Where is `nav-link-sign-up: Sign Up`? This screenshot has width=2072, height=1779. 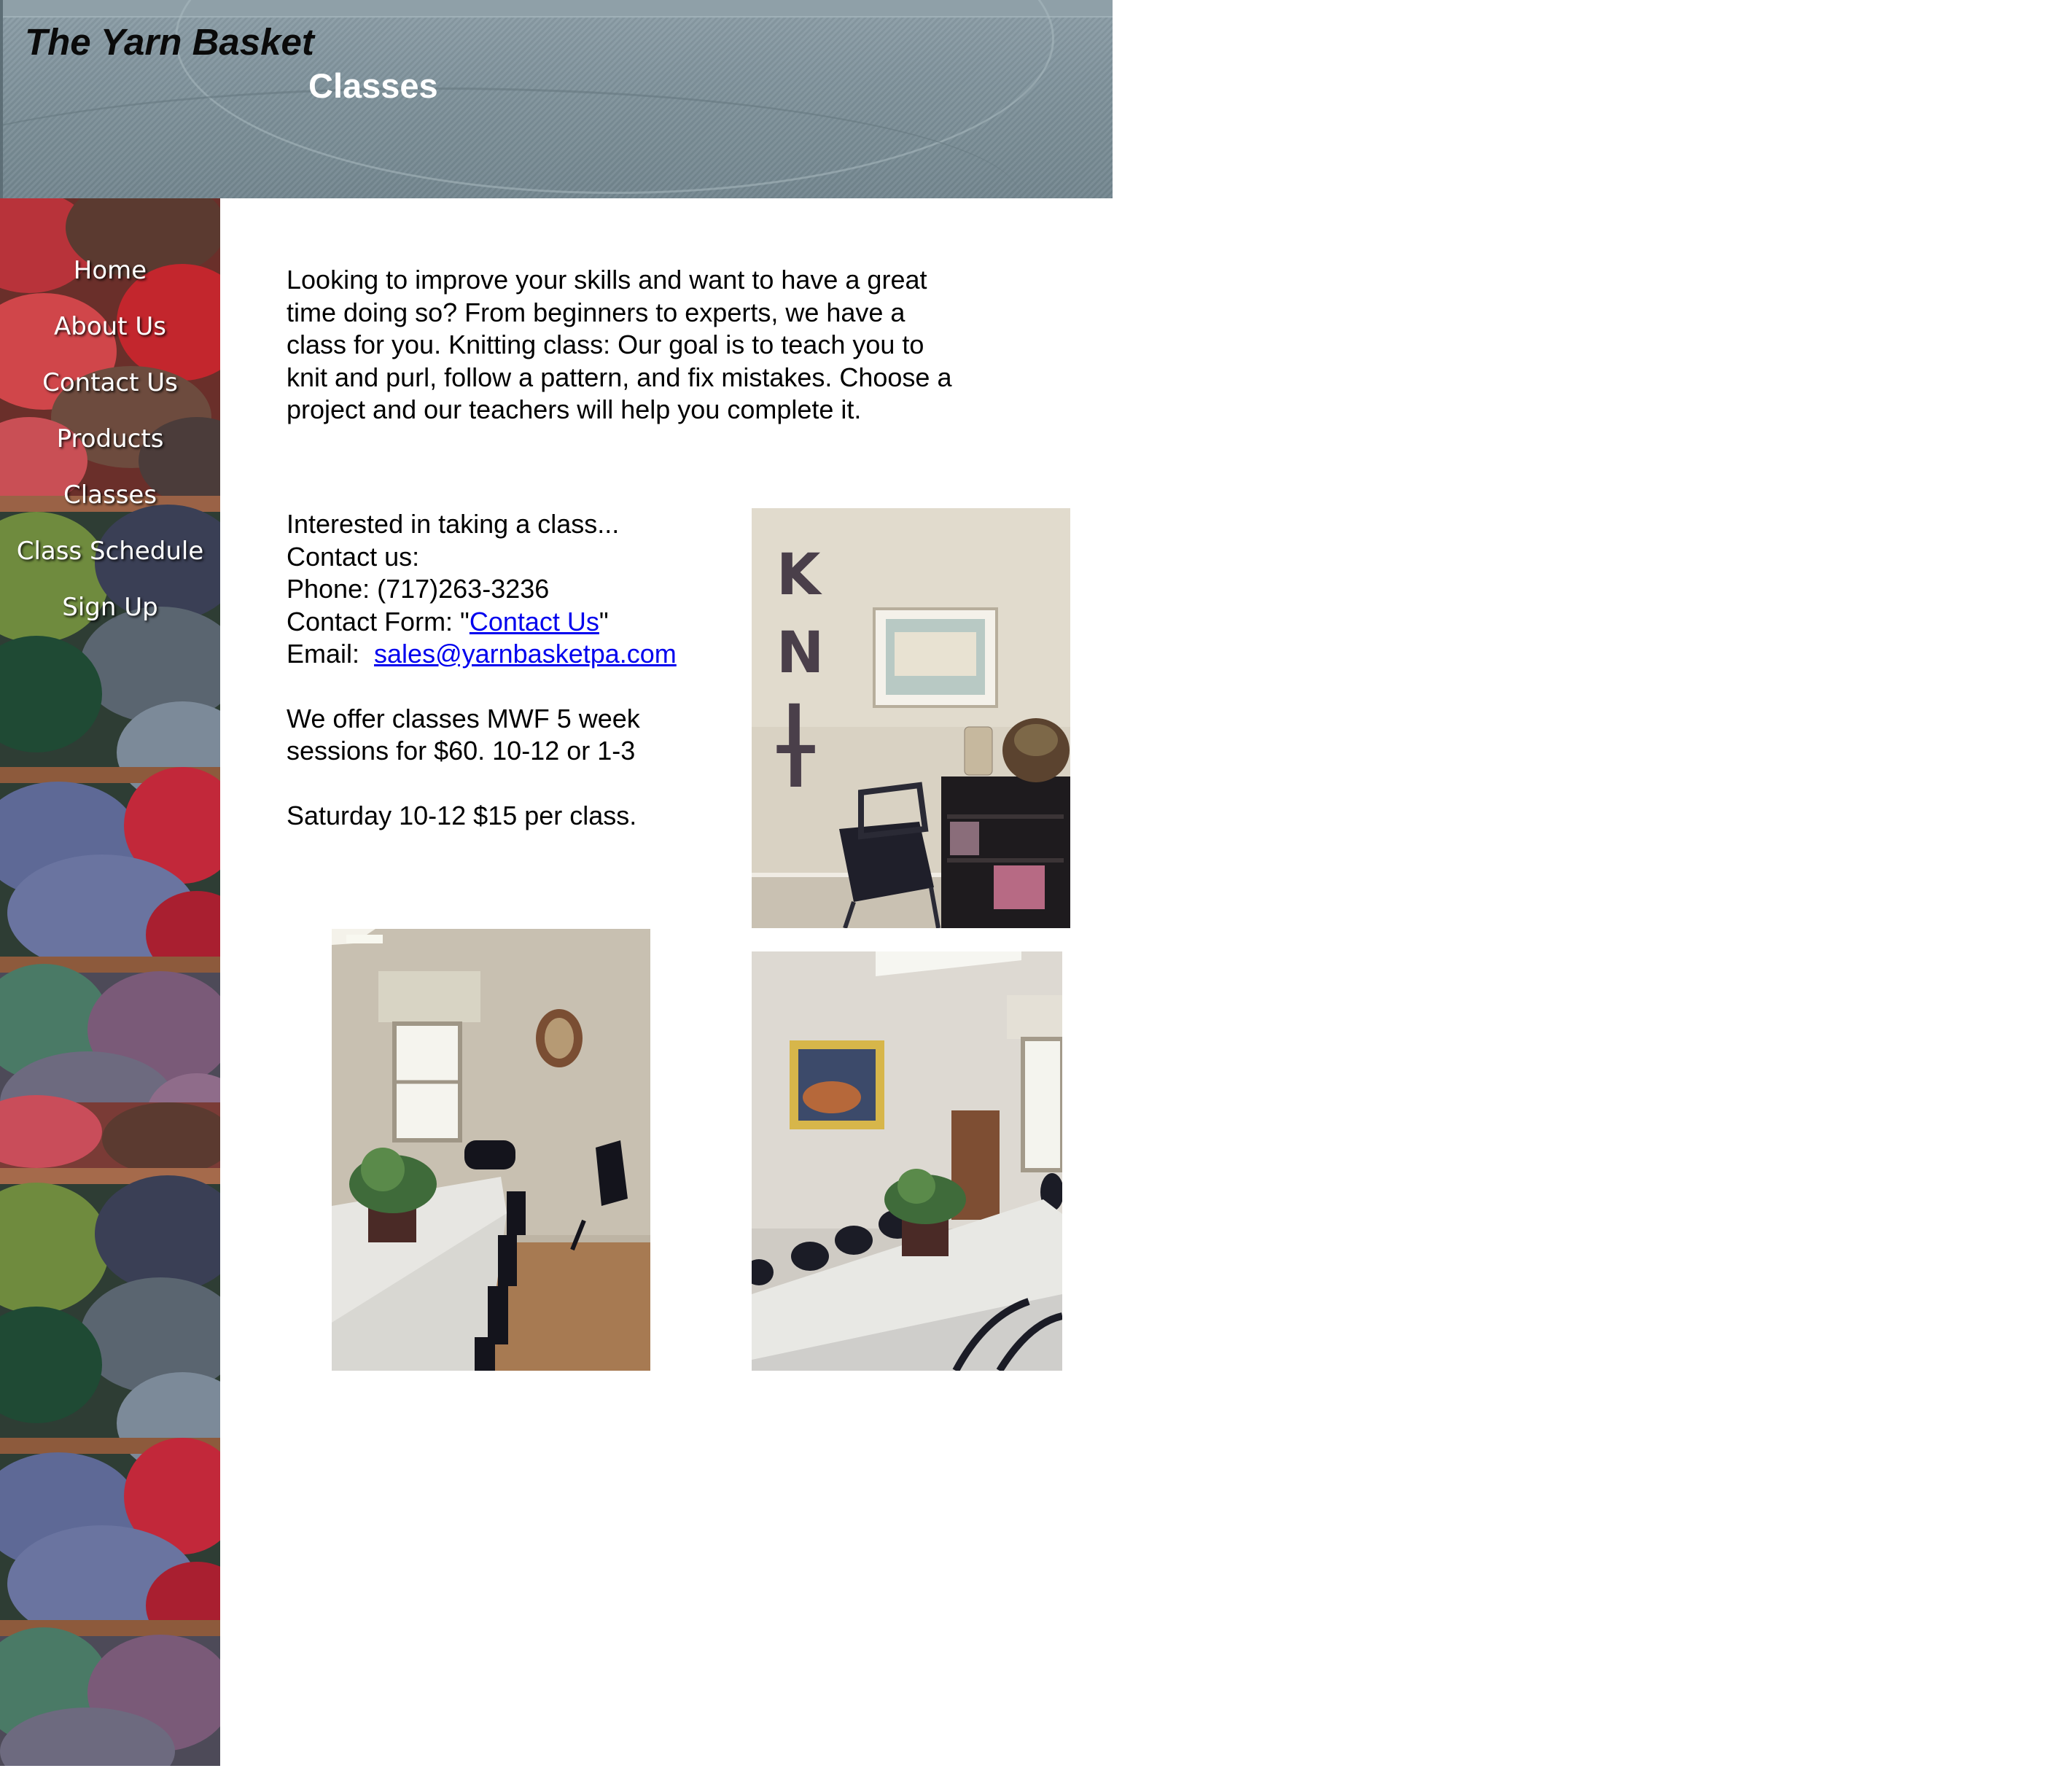
nav-link-sign-up: Sign Up is located at coordinates (110, 607).